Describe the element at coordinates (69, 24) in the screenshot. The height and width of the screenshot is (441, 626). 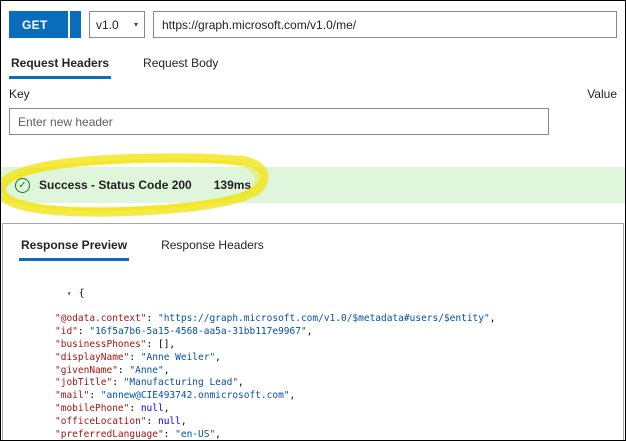
I see `method-select-divider` at that location.